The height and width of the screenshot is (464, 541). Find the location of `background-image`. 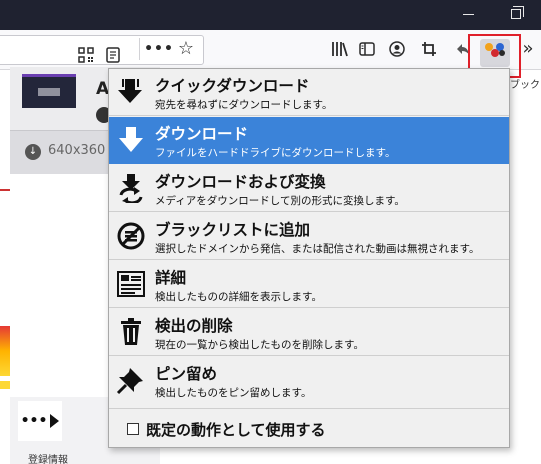

background-image is located at coordinates (5, 351).